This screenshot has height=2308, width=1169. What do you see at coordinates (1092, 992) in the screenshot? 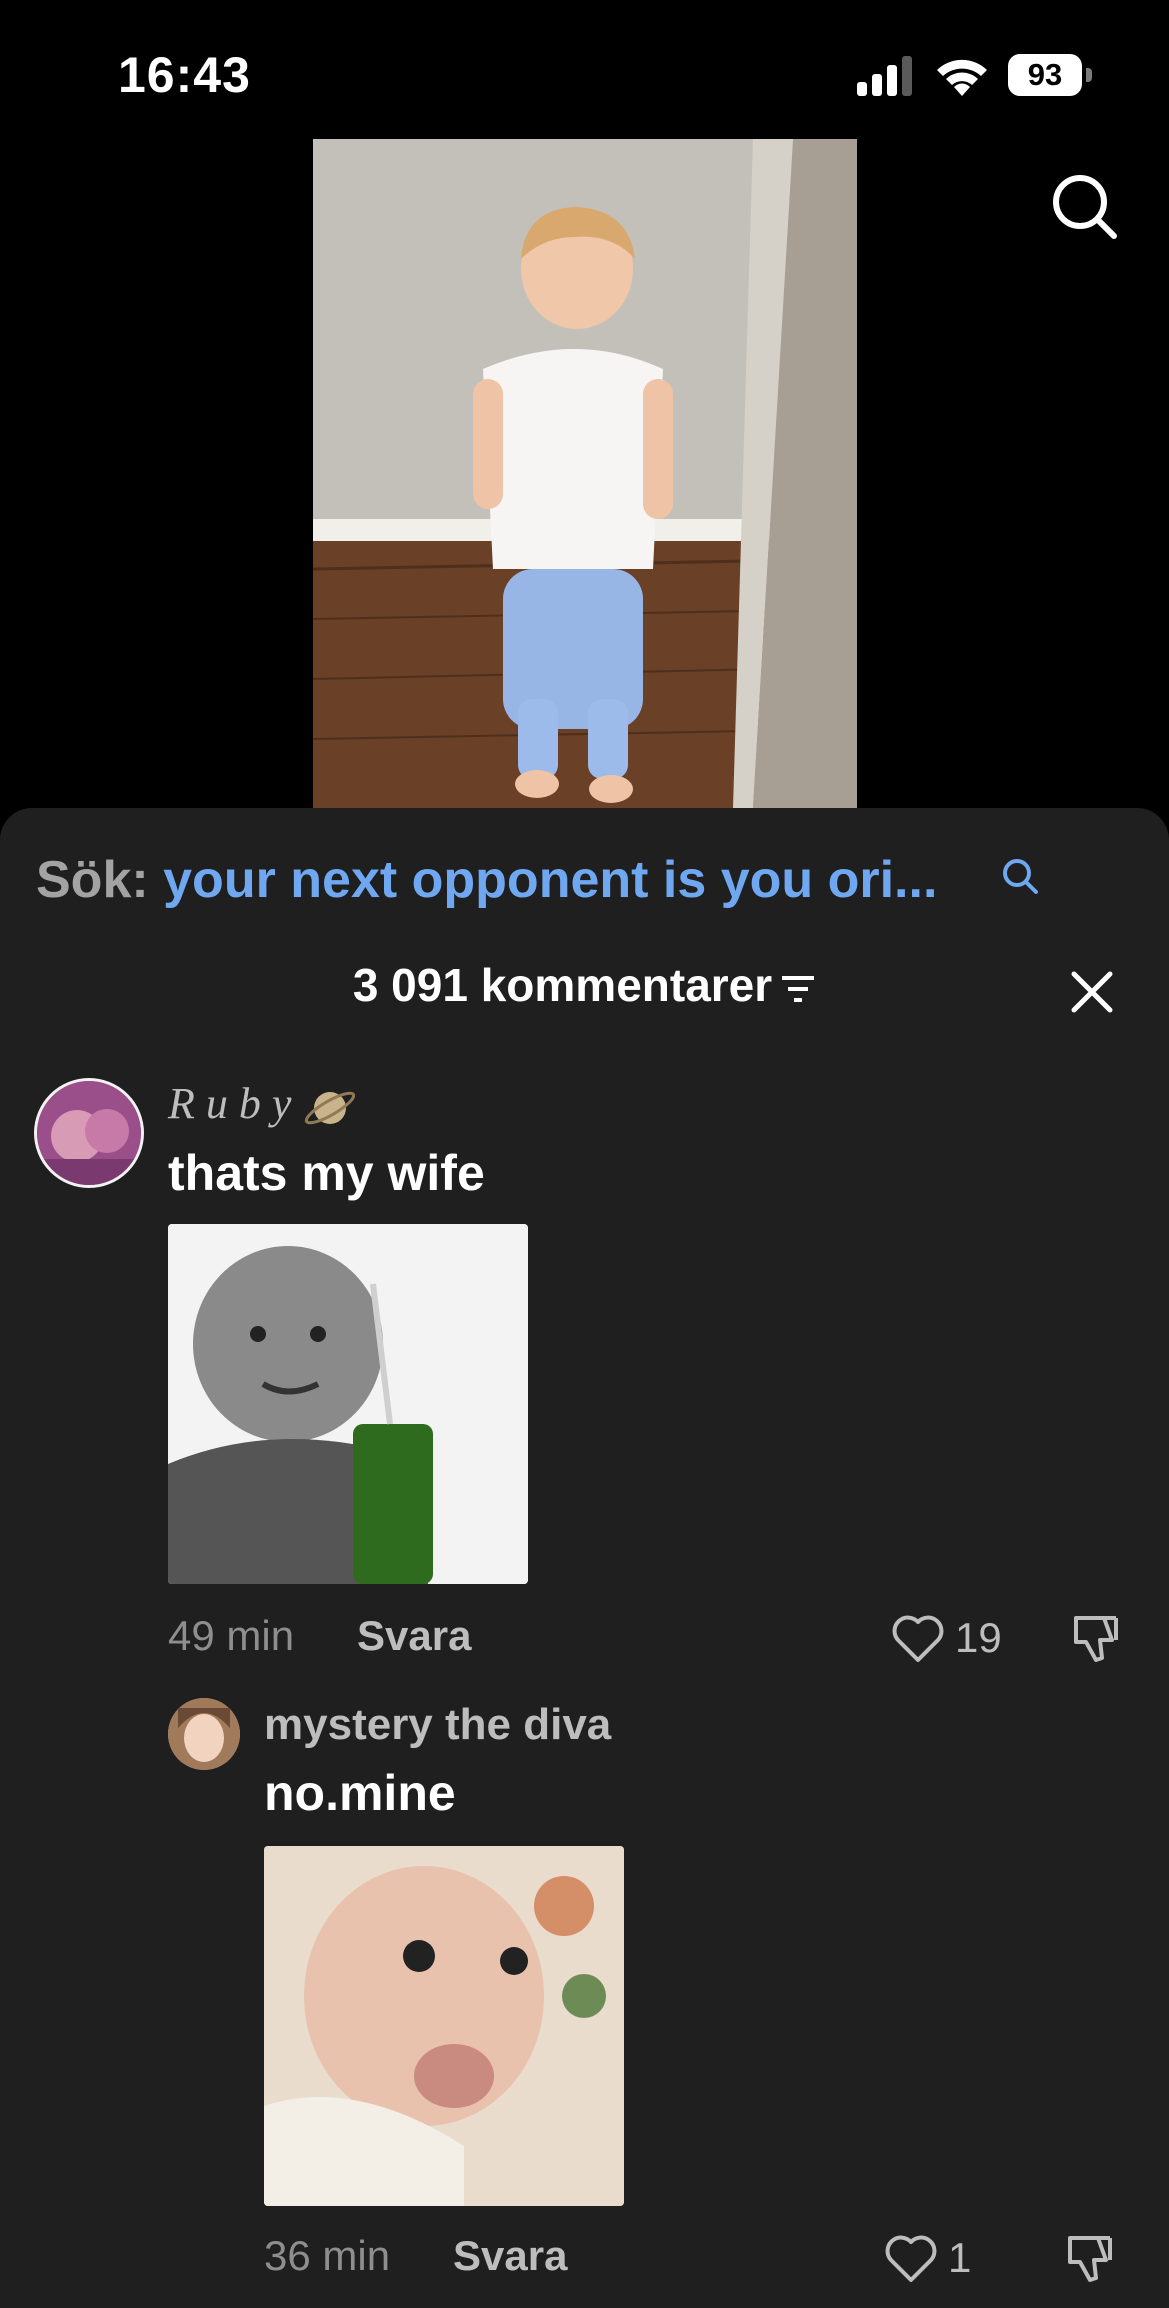
I see `close-icon` at bounding box center [1092, 992].